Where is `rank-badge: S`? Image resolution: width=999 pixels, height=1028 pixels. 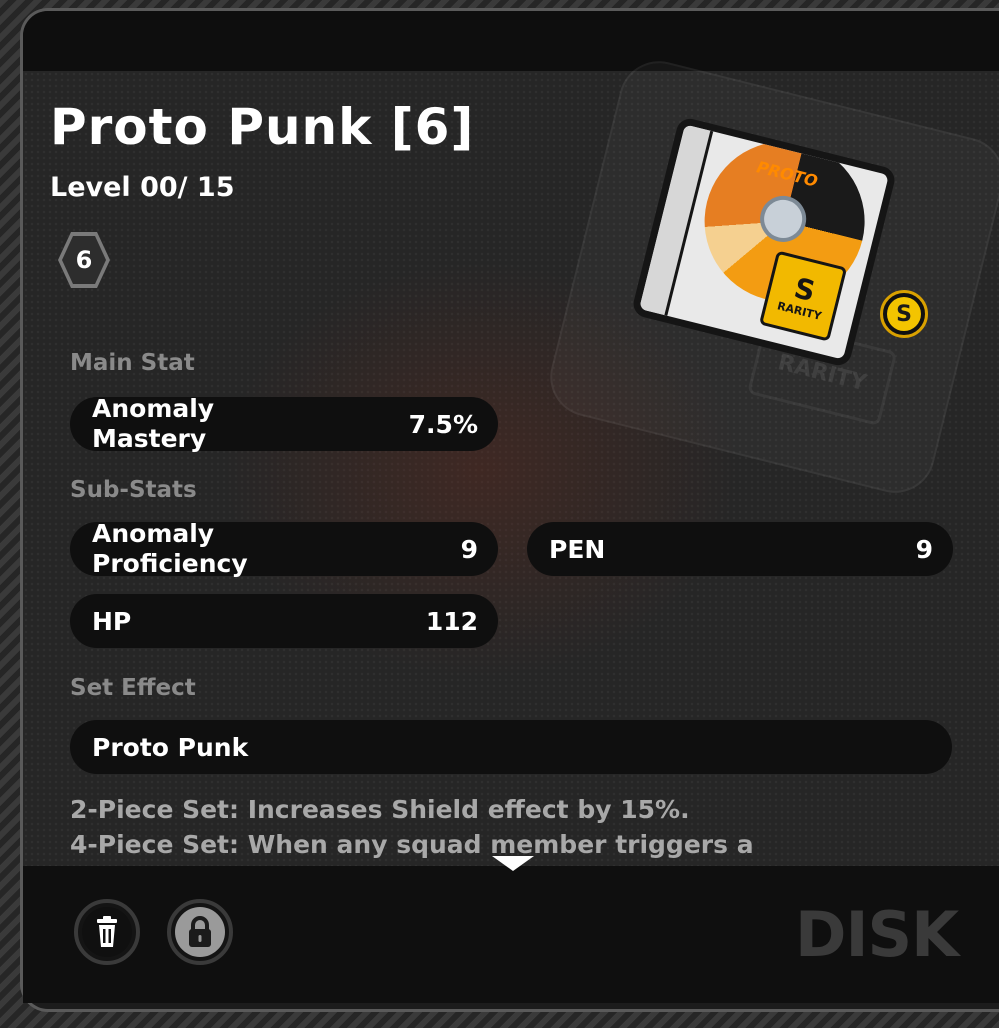 rank-badge: S is located at coordinates (904, 314).